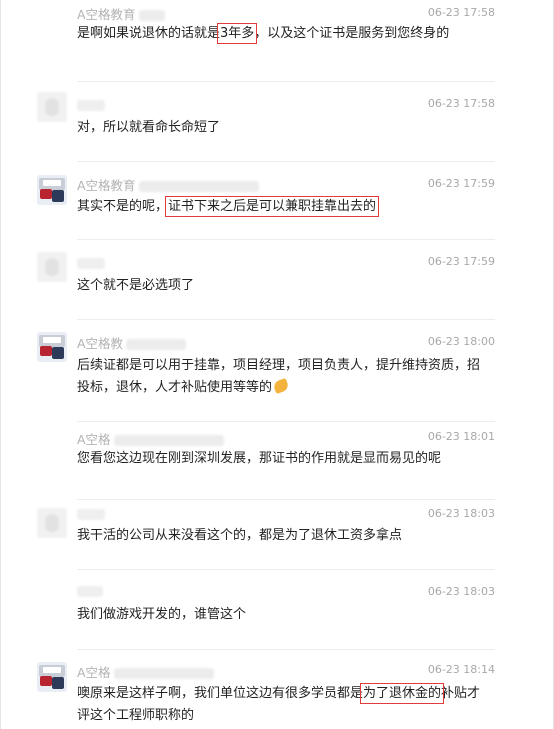 This screenshot has height=729, width=554. I want to click on message-text: 我们做游戏开发的，谁管这个, so click(279, 615).